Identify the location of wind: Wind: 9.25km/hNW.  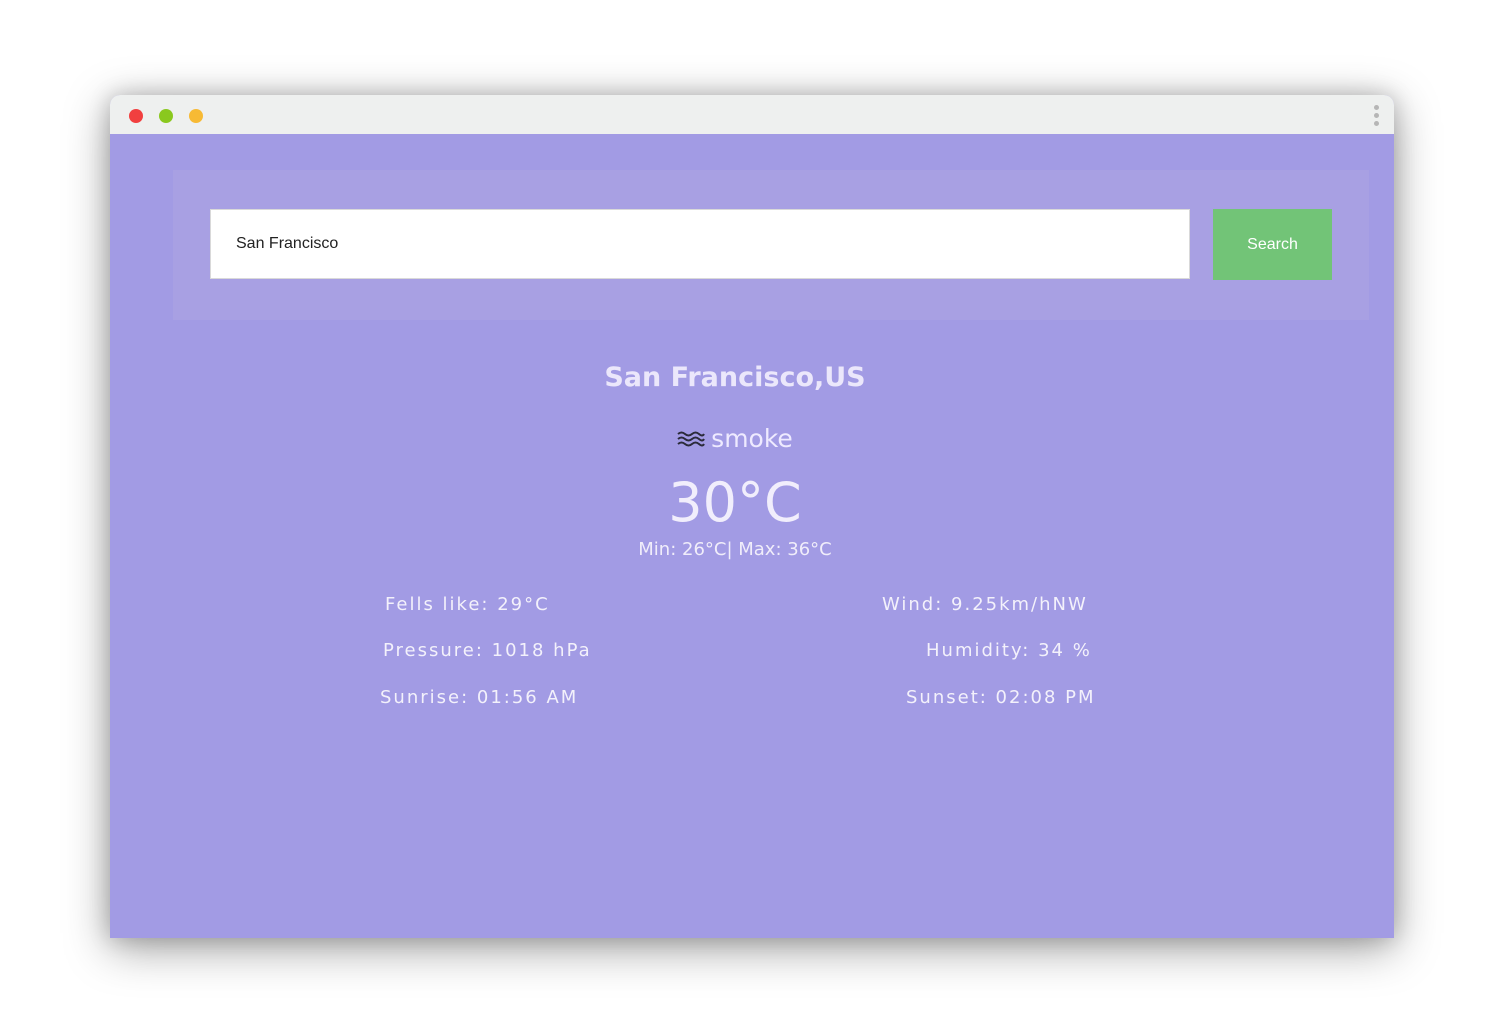
(985, 604).